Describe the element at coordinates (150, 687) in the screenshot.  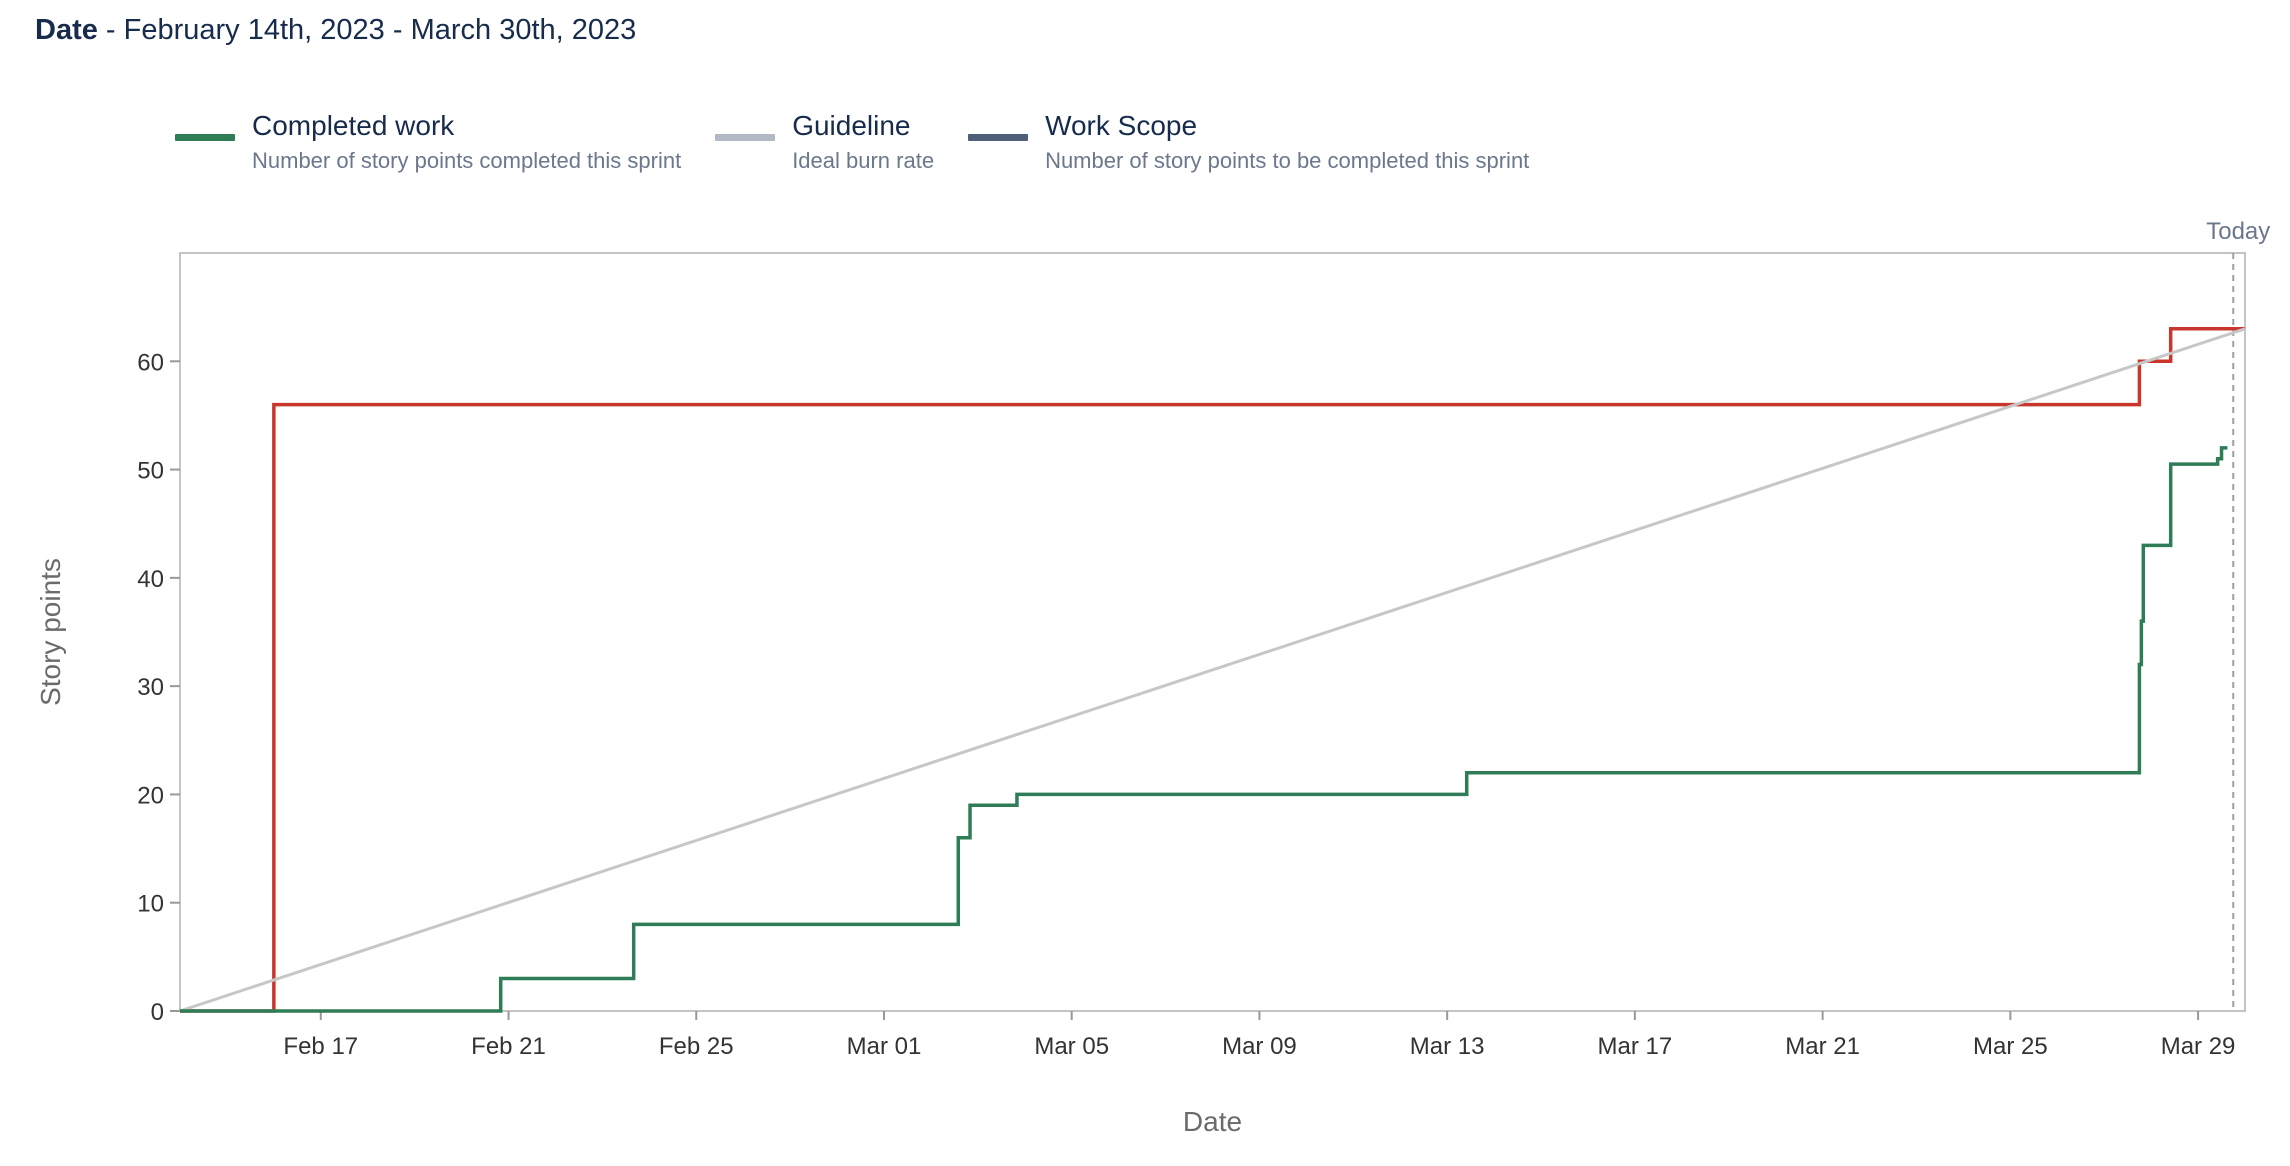
I see `y-tick-label: 30` at that location.